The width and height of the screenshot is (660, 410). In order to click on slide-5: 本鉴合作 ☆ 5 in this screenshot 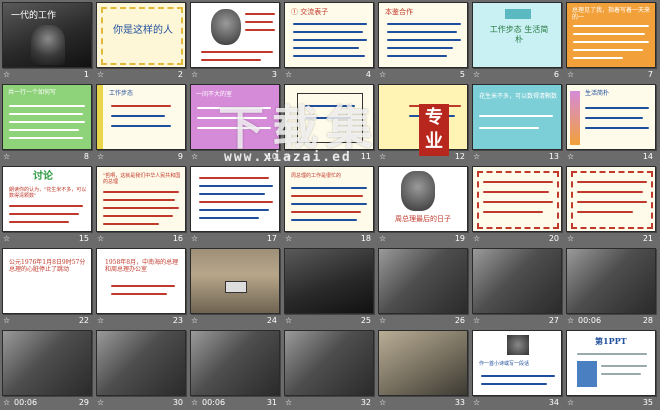, I will do `click(423, 40)`.